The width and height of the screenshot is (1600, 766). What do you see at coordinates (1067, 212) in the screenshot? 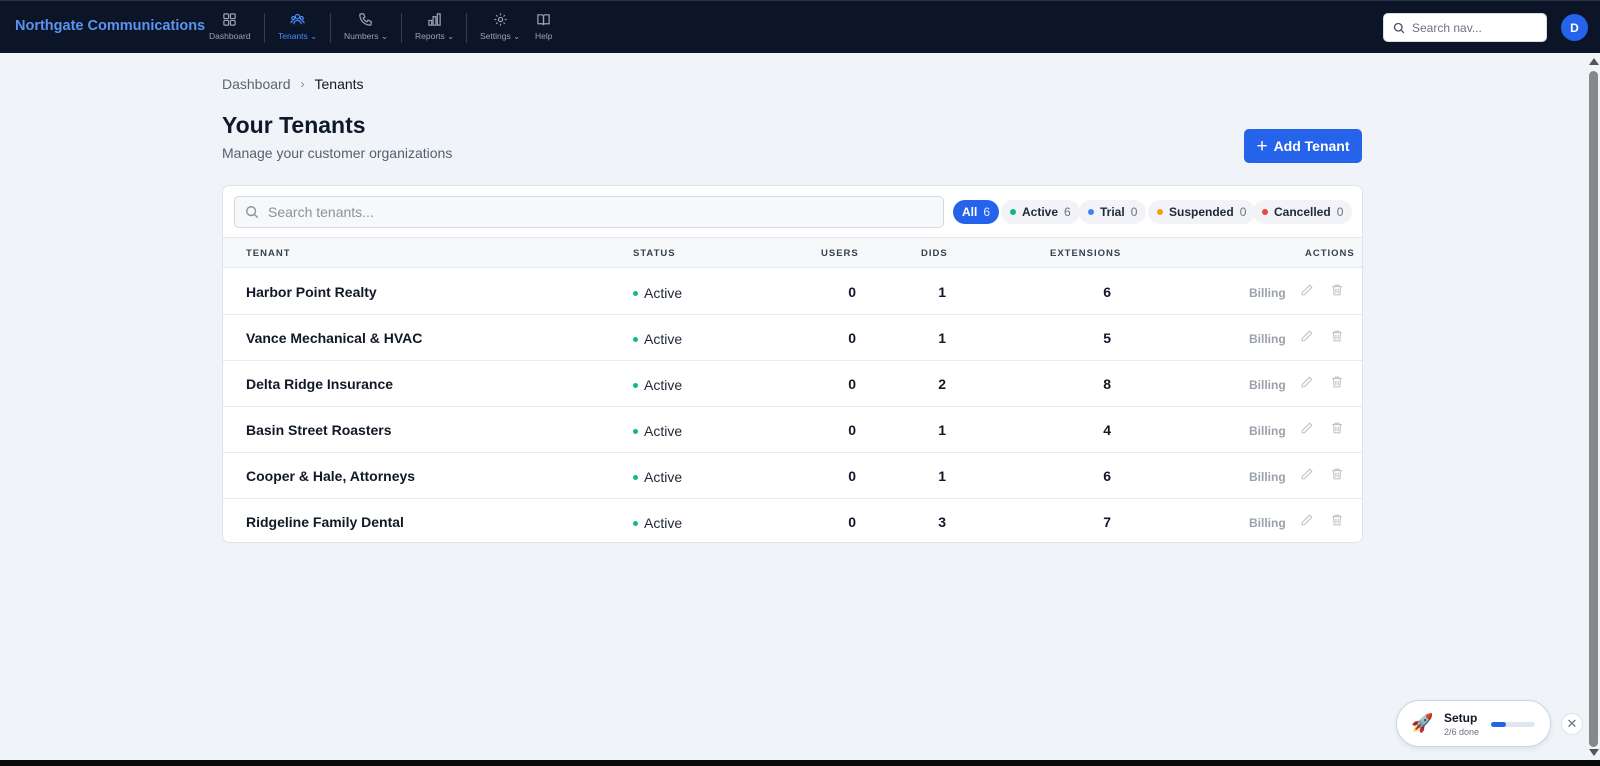
I see `chip-count: 6` at bounding box center [1067, 212].